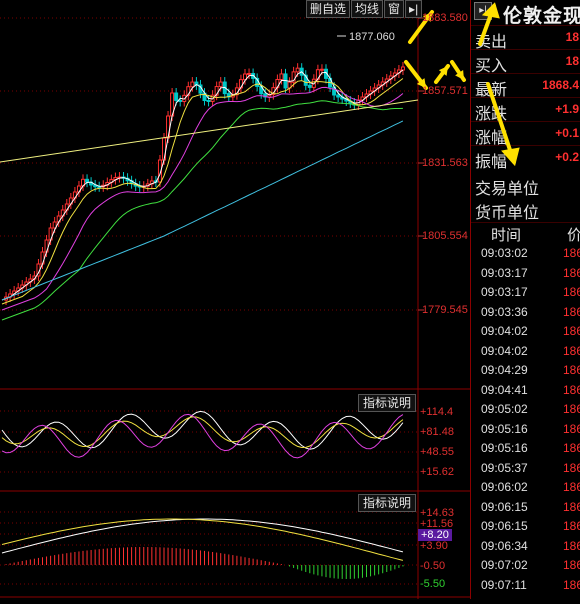 This screenshot has width=580, height=604. I want to click on tick-time: 09:04:41, so click(504, 389).